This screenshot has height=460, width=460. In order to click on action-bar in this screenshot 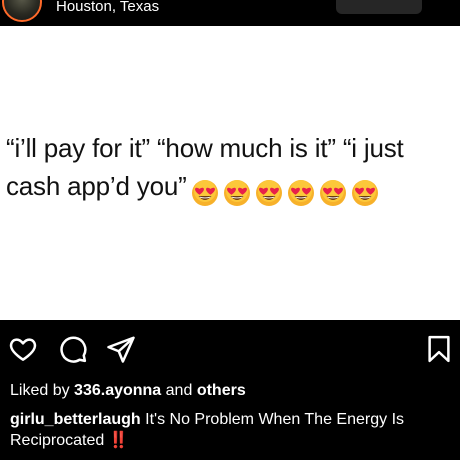, I will do `click(230, 350)`.